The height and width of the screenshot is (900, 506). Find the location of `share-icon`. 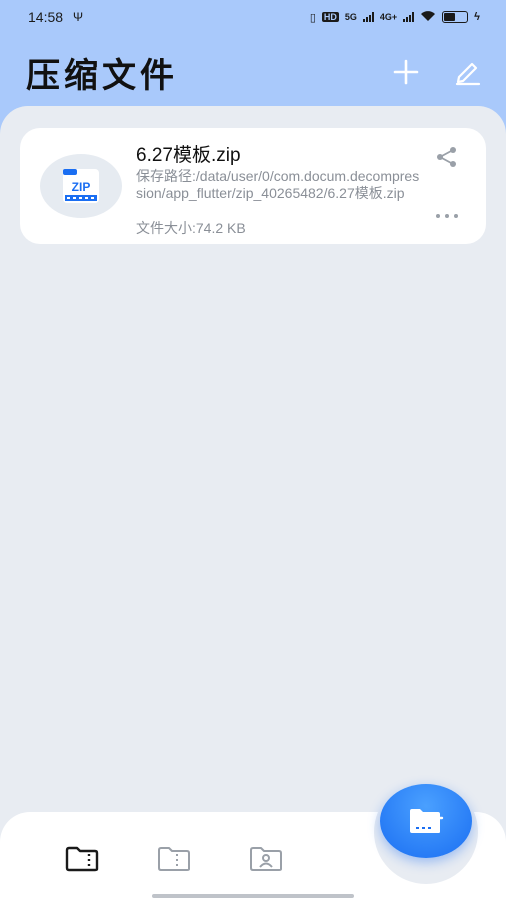

share-icon is located at coordinates (446, 157).